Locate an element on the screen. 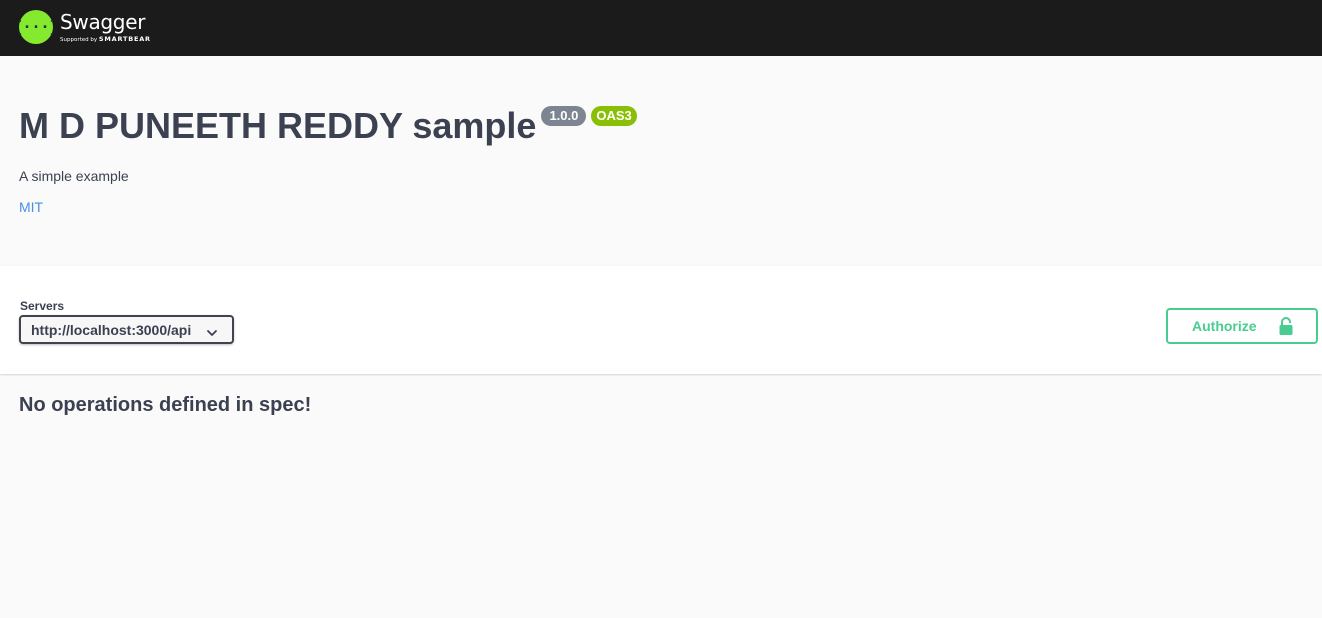 The width and height of the screenshot is (1322, 618). servers-label: Servers is located at coordinates (42, 306).